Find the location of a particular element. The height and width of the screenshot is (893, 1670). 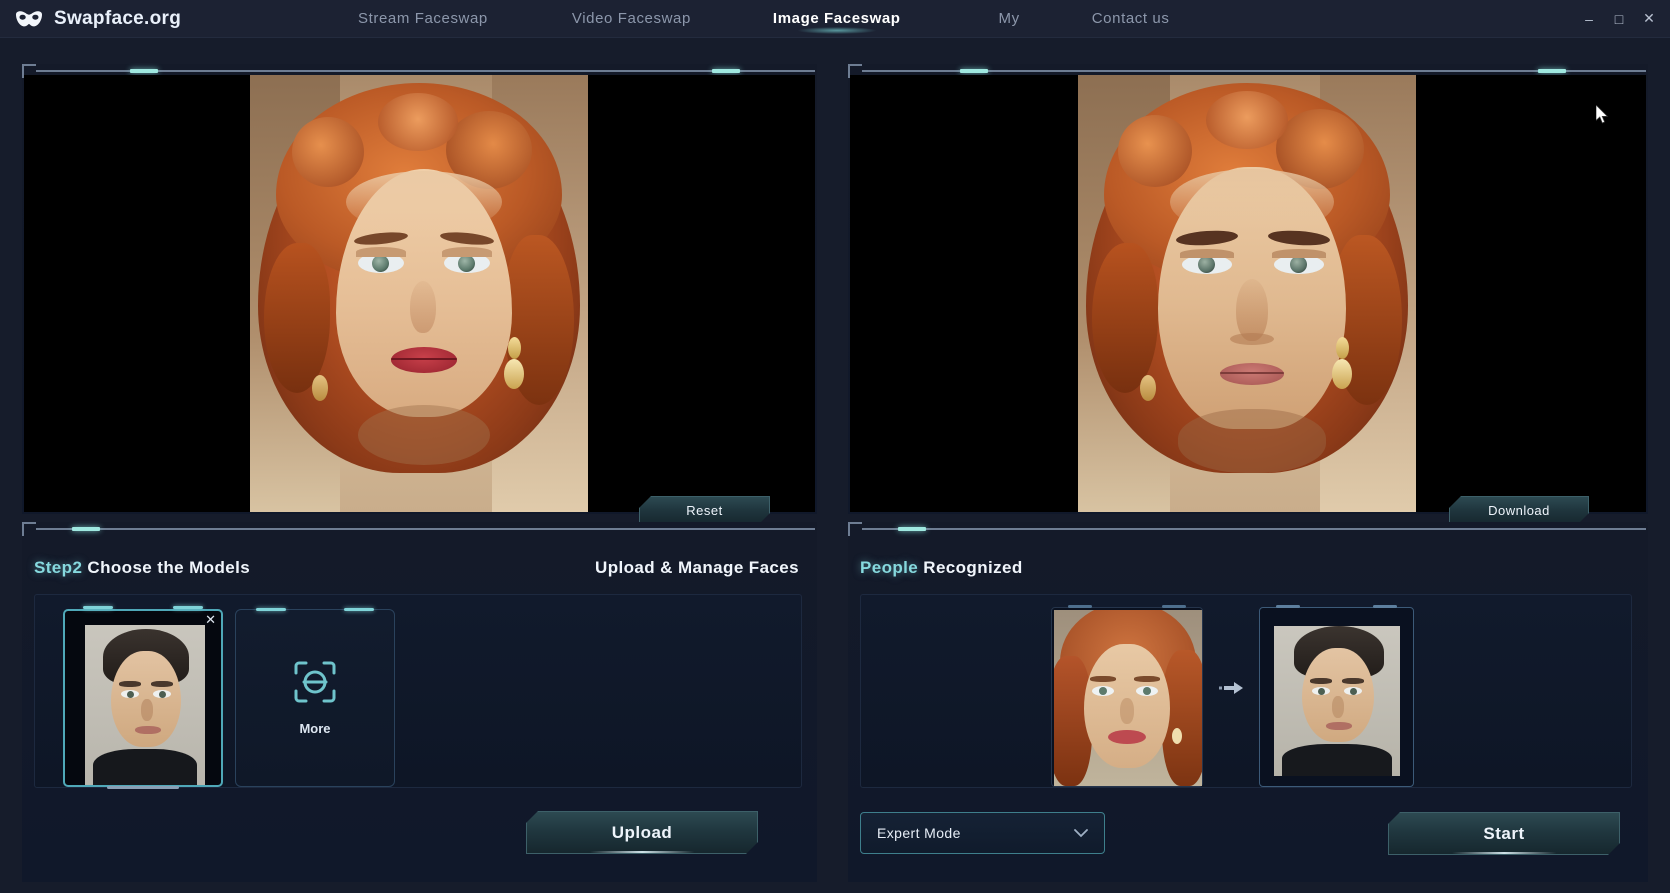

close-icon: ✕ is located at coordinates (1649, 19).